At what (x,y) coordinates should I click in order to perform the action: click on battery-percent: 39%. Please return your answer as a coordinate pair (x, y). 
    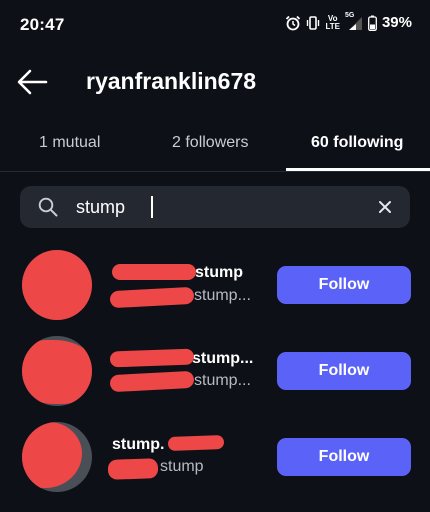
    Looking at the image, I should click on (396, 22).